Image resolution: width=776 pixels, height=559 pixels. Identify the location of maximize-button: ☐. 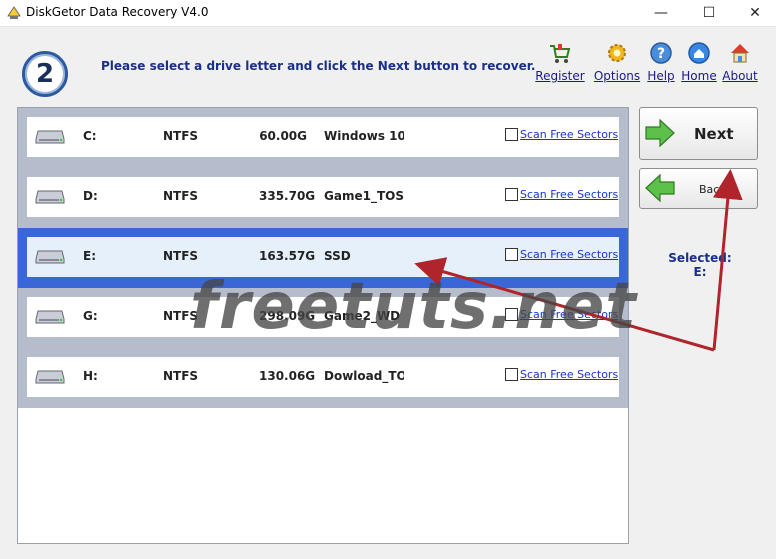
(709, 13).